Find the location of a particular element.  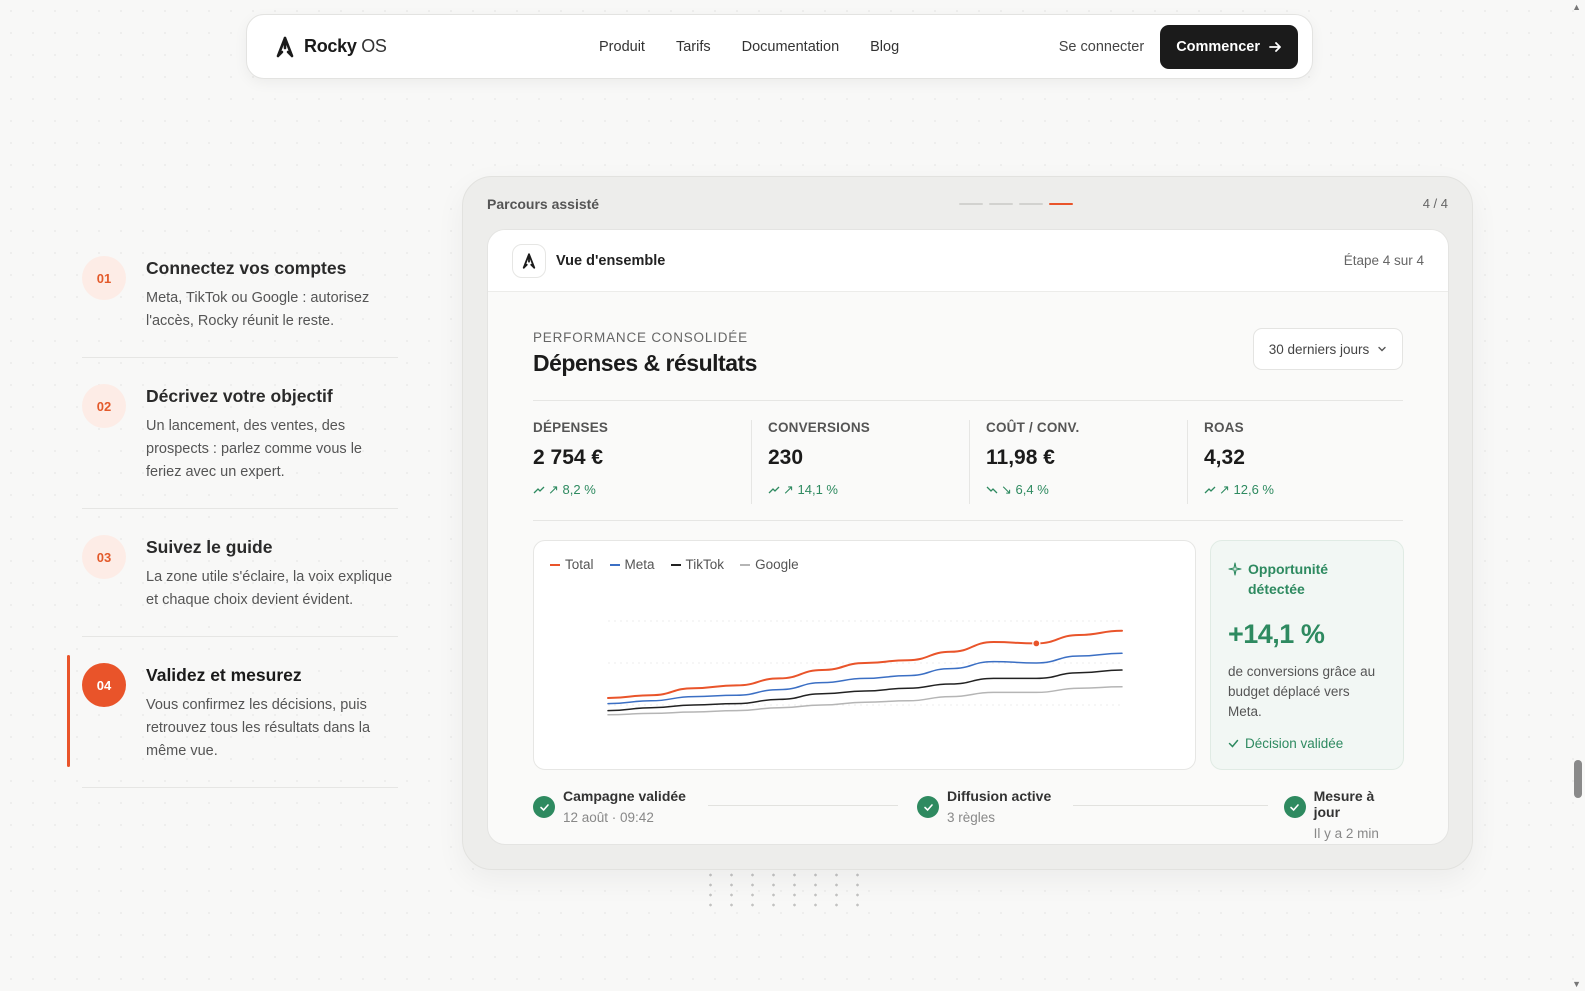

card-step-indicator: Étape 4 sur 4 is located at coordinates (1383, 260).